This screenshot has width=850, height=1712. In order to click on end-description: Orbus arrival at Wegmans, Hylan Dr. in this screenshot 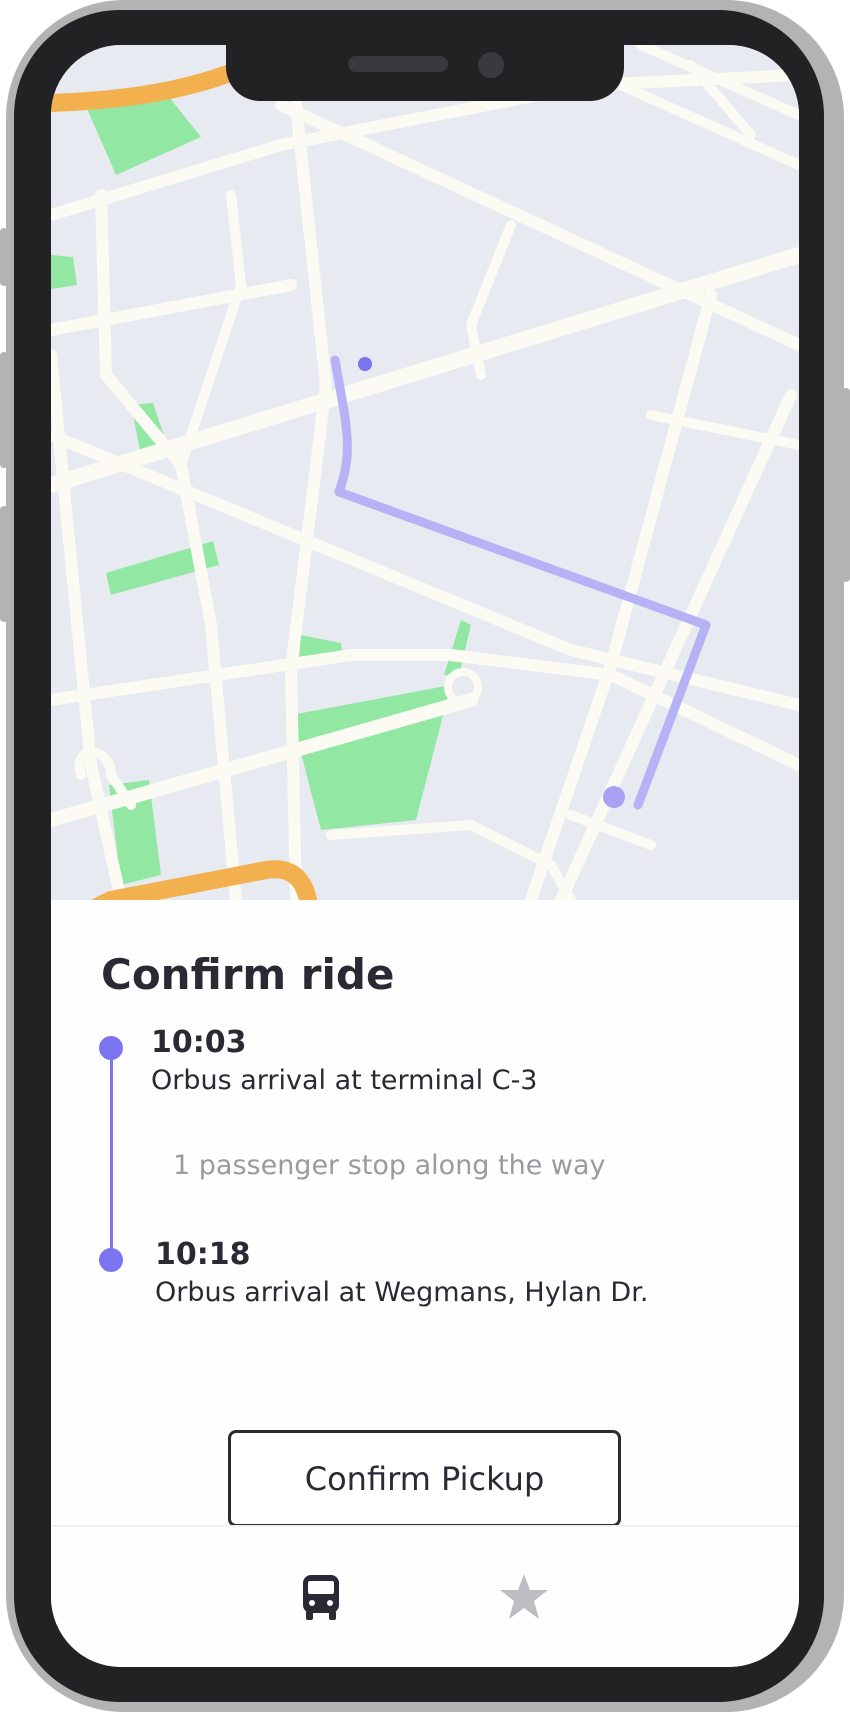, I will do `click(402, 1292)`.